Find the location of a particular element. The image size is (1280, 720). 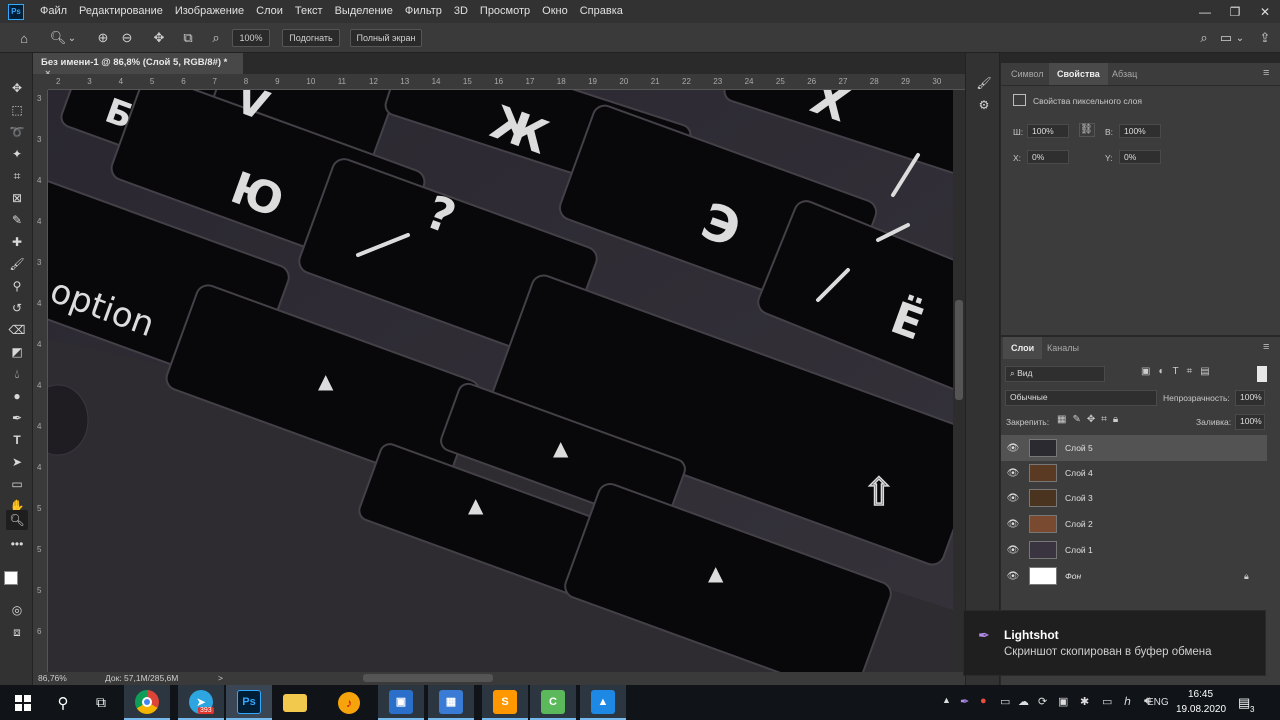

eyedropper-icon: ✎ is located at coordinates (17, 220).